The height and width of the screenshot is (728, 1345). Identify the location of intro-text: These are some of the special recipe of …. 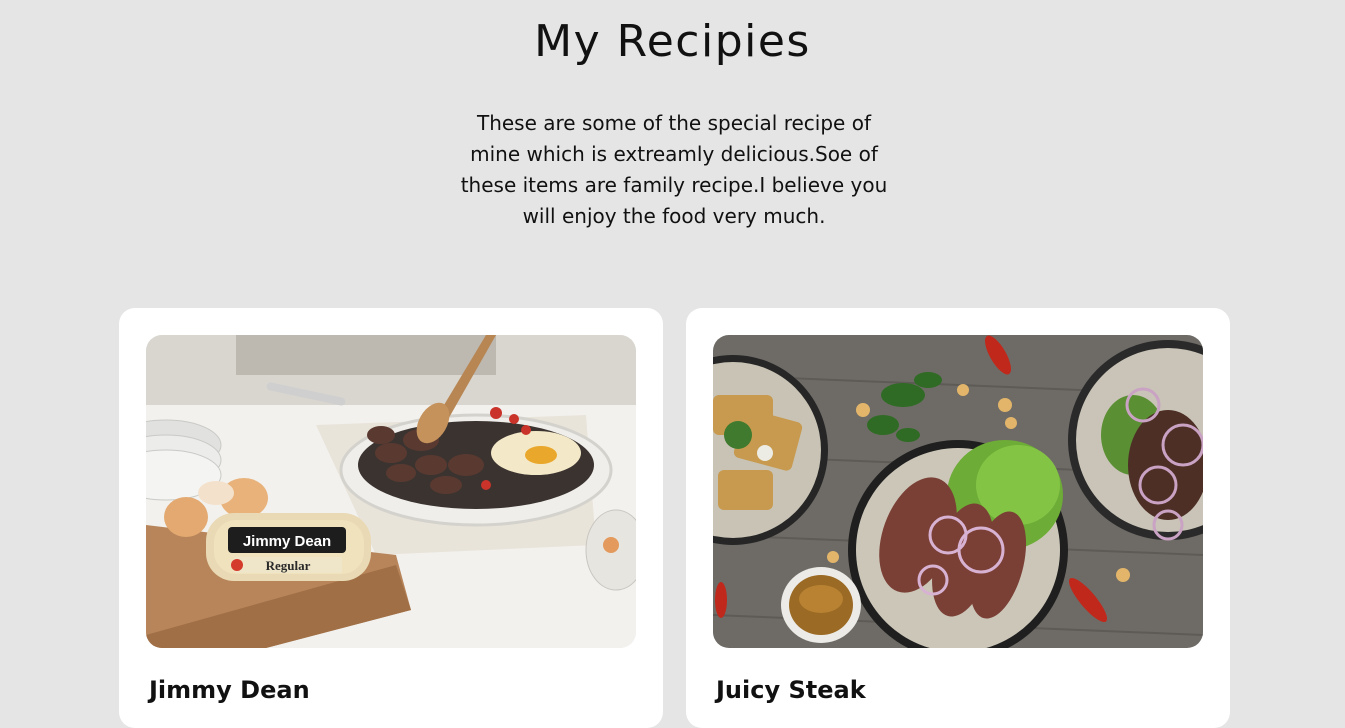
(674, 169).